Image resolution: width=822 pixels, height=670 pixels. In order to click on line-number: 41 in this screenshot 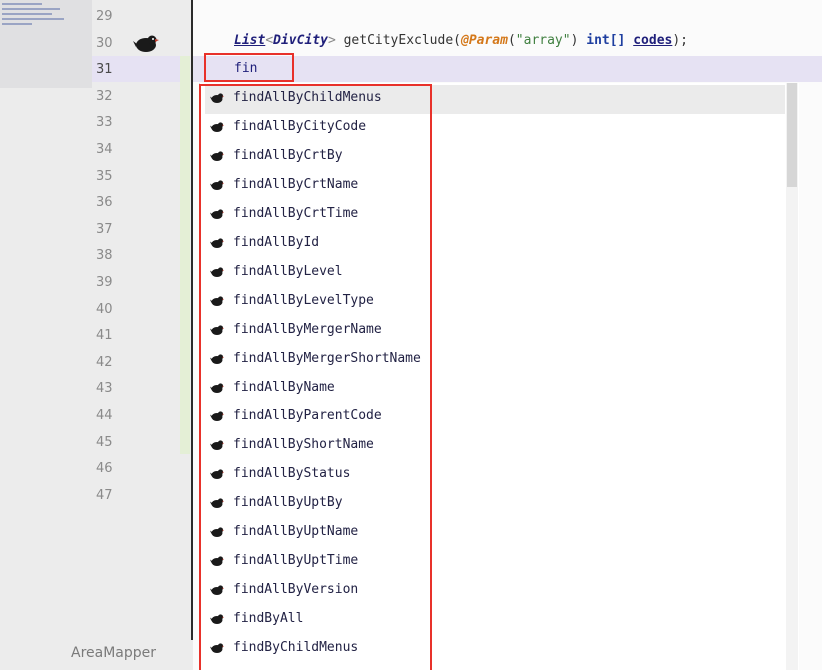, I will do `click(104, 336)`.